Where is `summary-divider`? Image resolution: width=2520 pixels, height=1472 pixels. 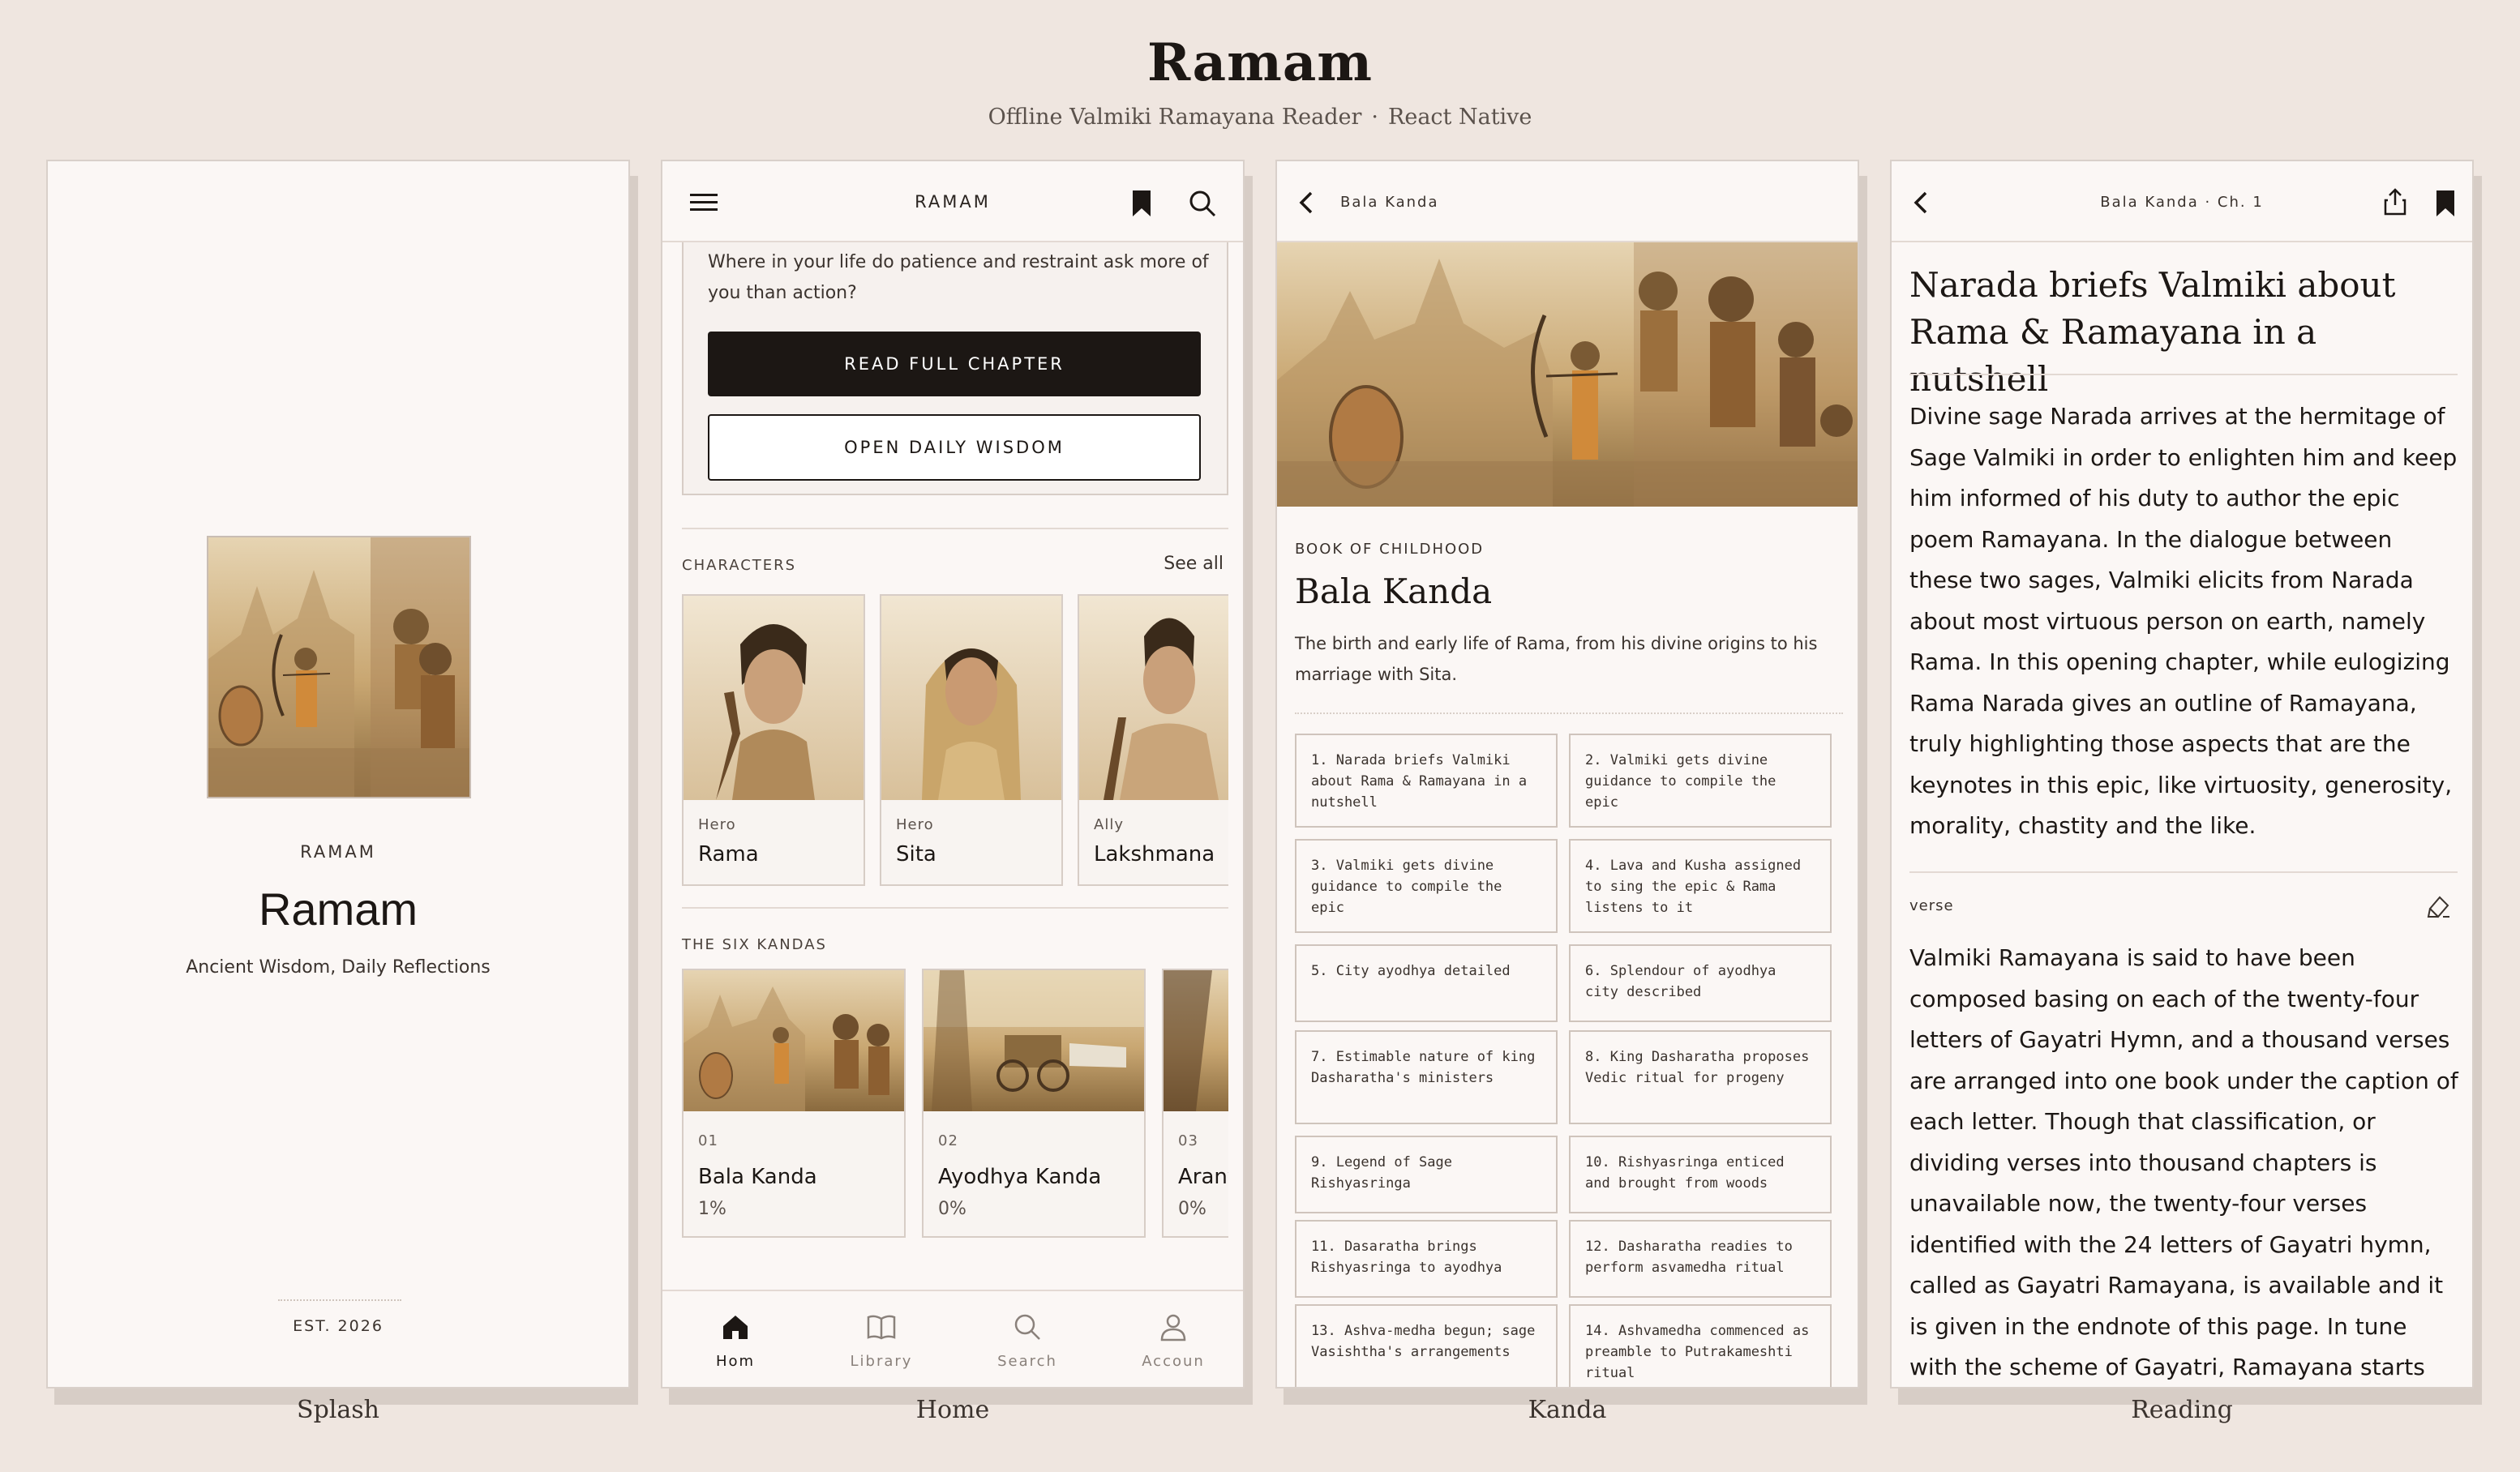
summary-divider is located at coordinates (2184, 872).